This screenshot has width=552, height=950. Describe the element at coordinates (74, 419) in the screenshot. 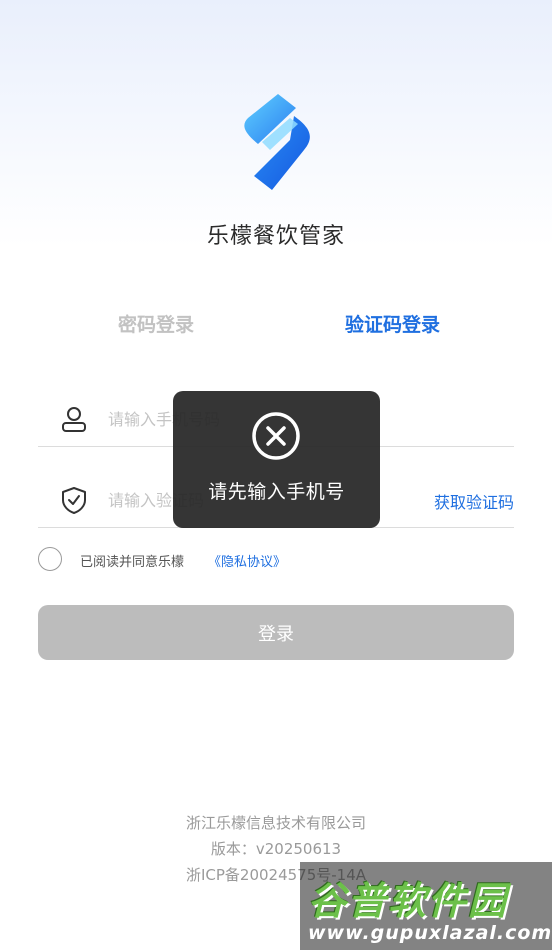

I see `user-icon` at that location.